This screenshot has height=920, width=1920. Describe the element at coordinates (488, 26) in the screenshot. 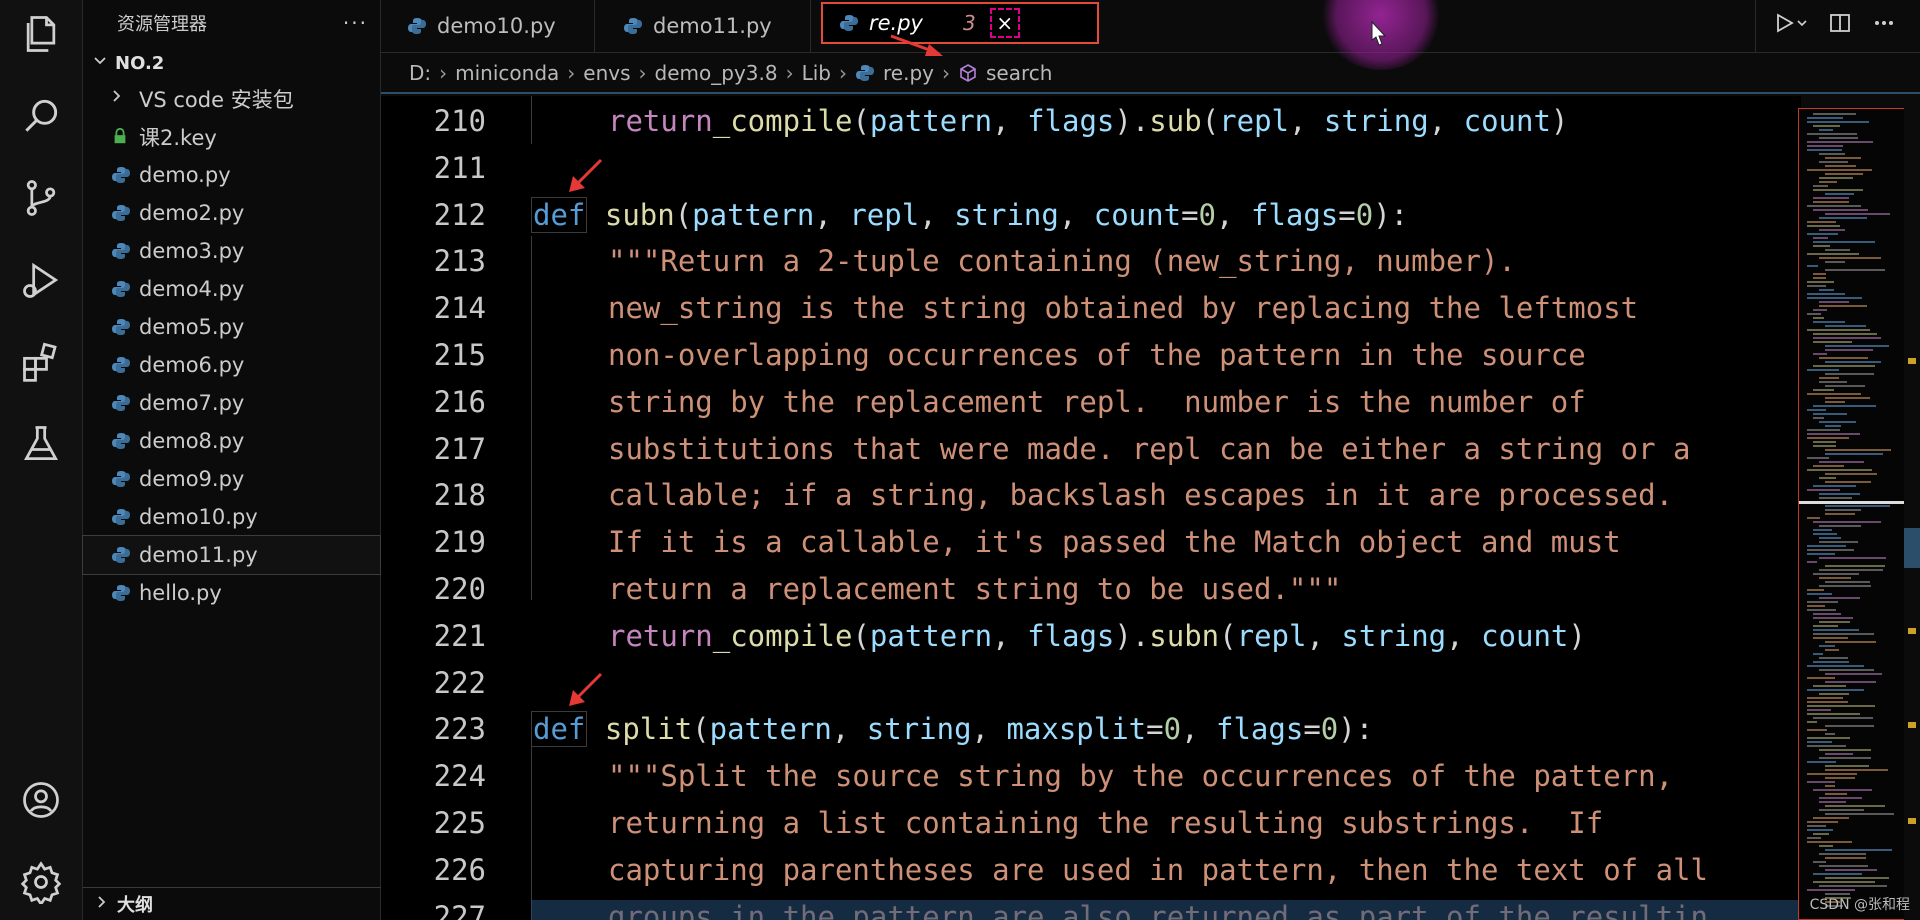

I see `tab-demo10: demo10.py` at that location.